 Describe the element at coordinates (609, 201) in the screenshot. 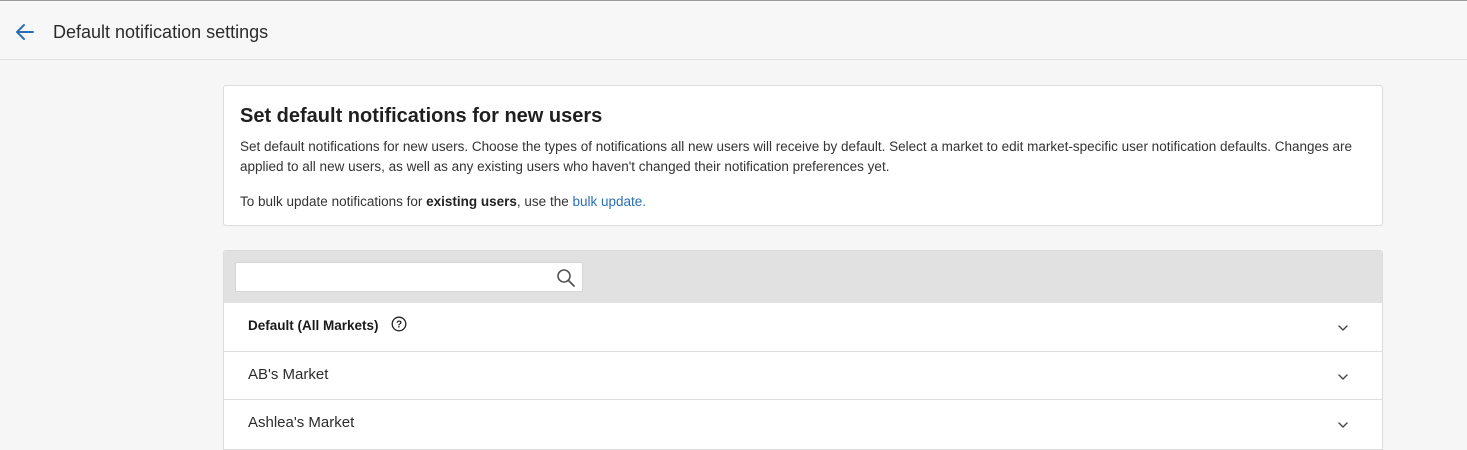

I see `bulk-update-link: bulk update.` at that location.